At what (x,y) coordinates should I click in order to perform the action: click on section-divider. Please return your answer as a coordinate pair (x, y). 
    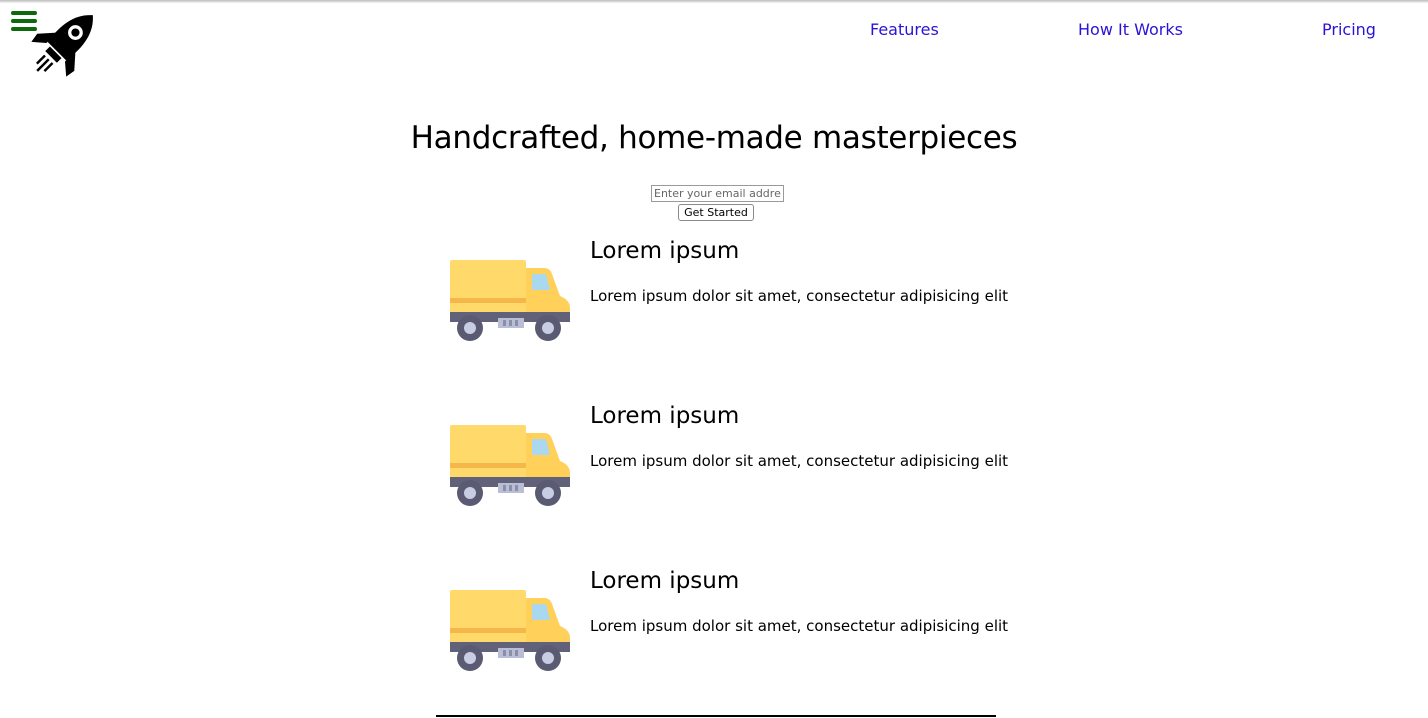
    Looking at the image, I should click on (716, 716).